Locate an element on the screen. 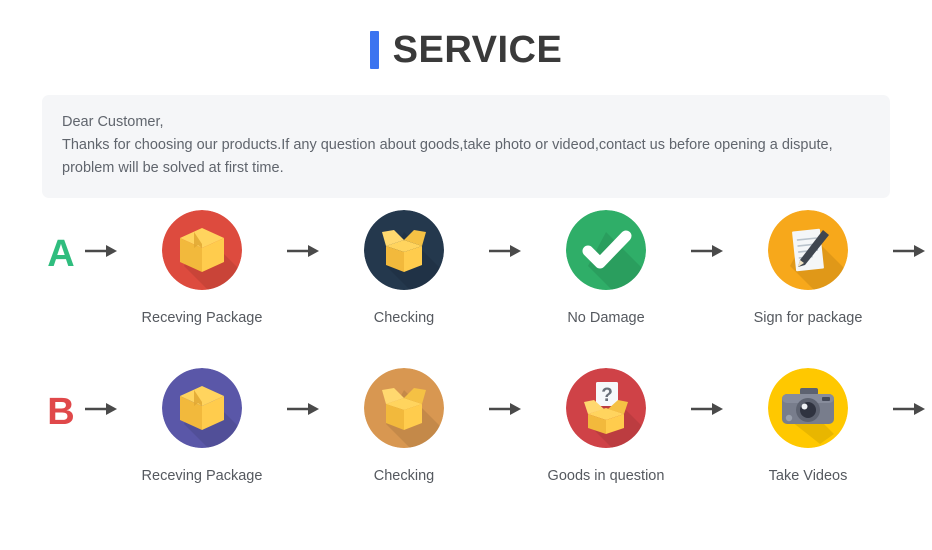 Image resolution: width=932 pixels, height=550 pixels. check-mark-icon is located at coordinates (606, 250).